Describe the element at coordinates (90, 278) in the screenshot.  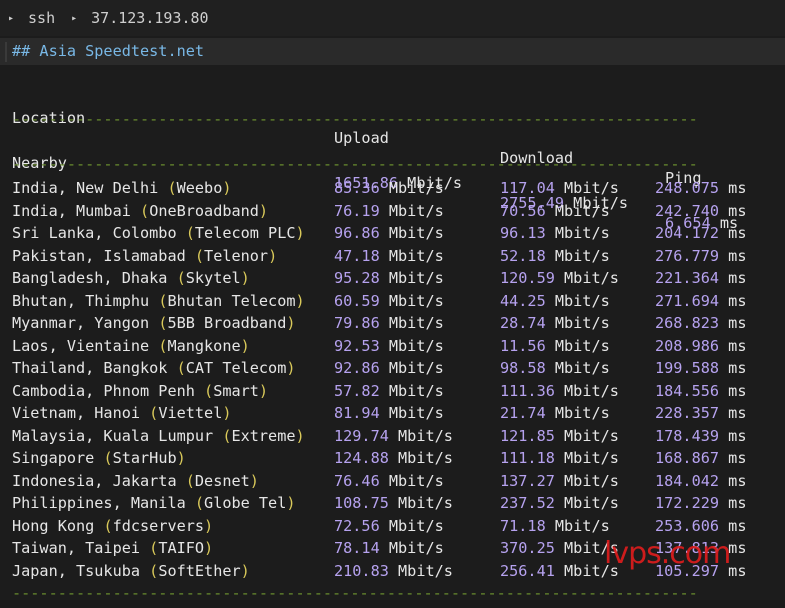
I see `row-location: Bangladesh, Dhaka` at that location.